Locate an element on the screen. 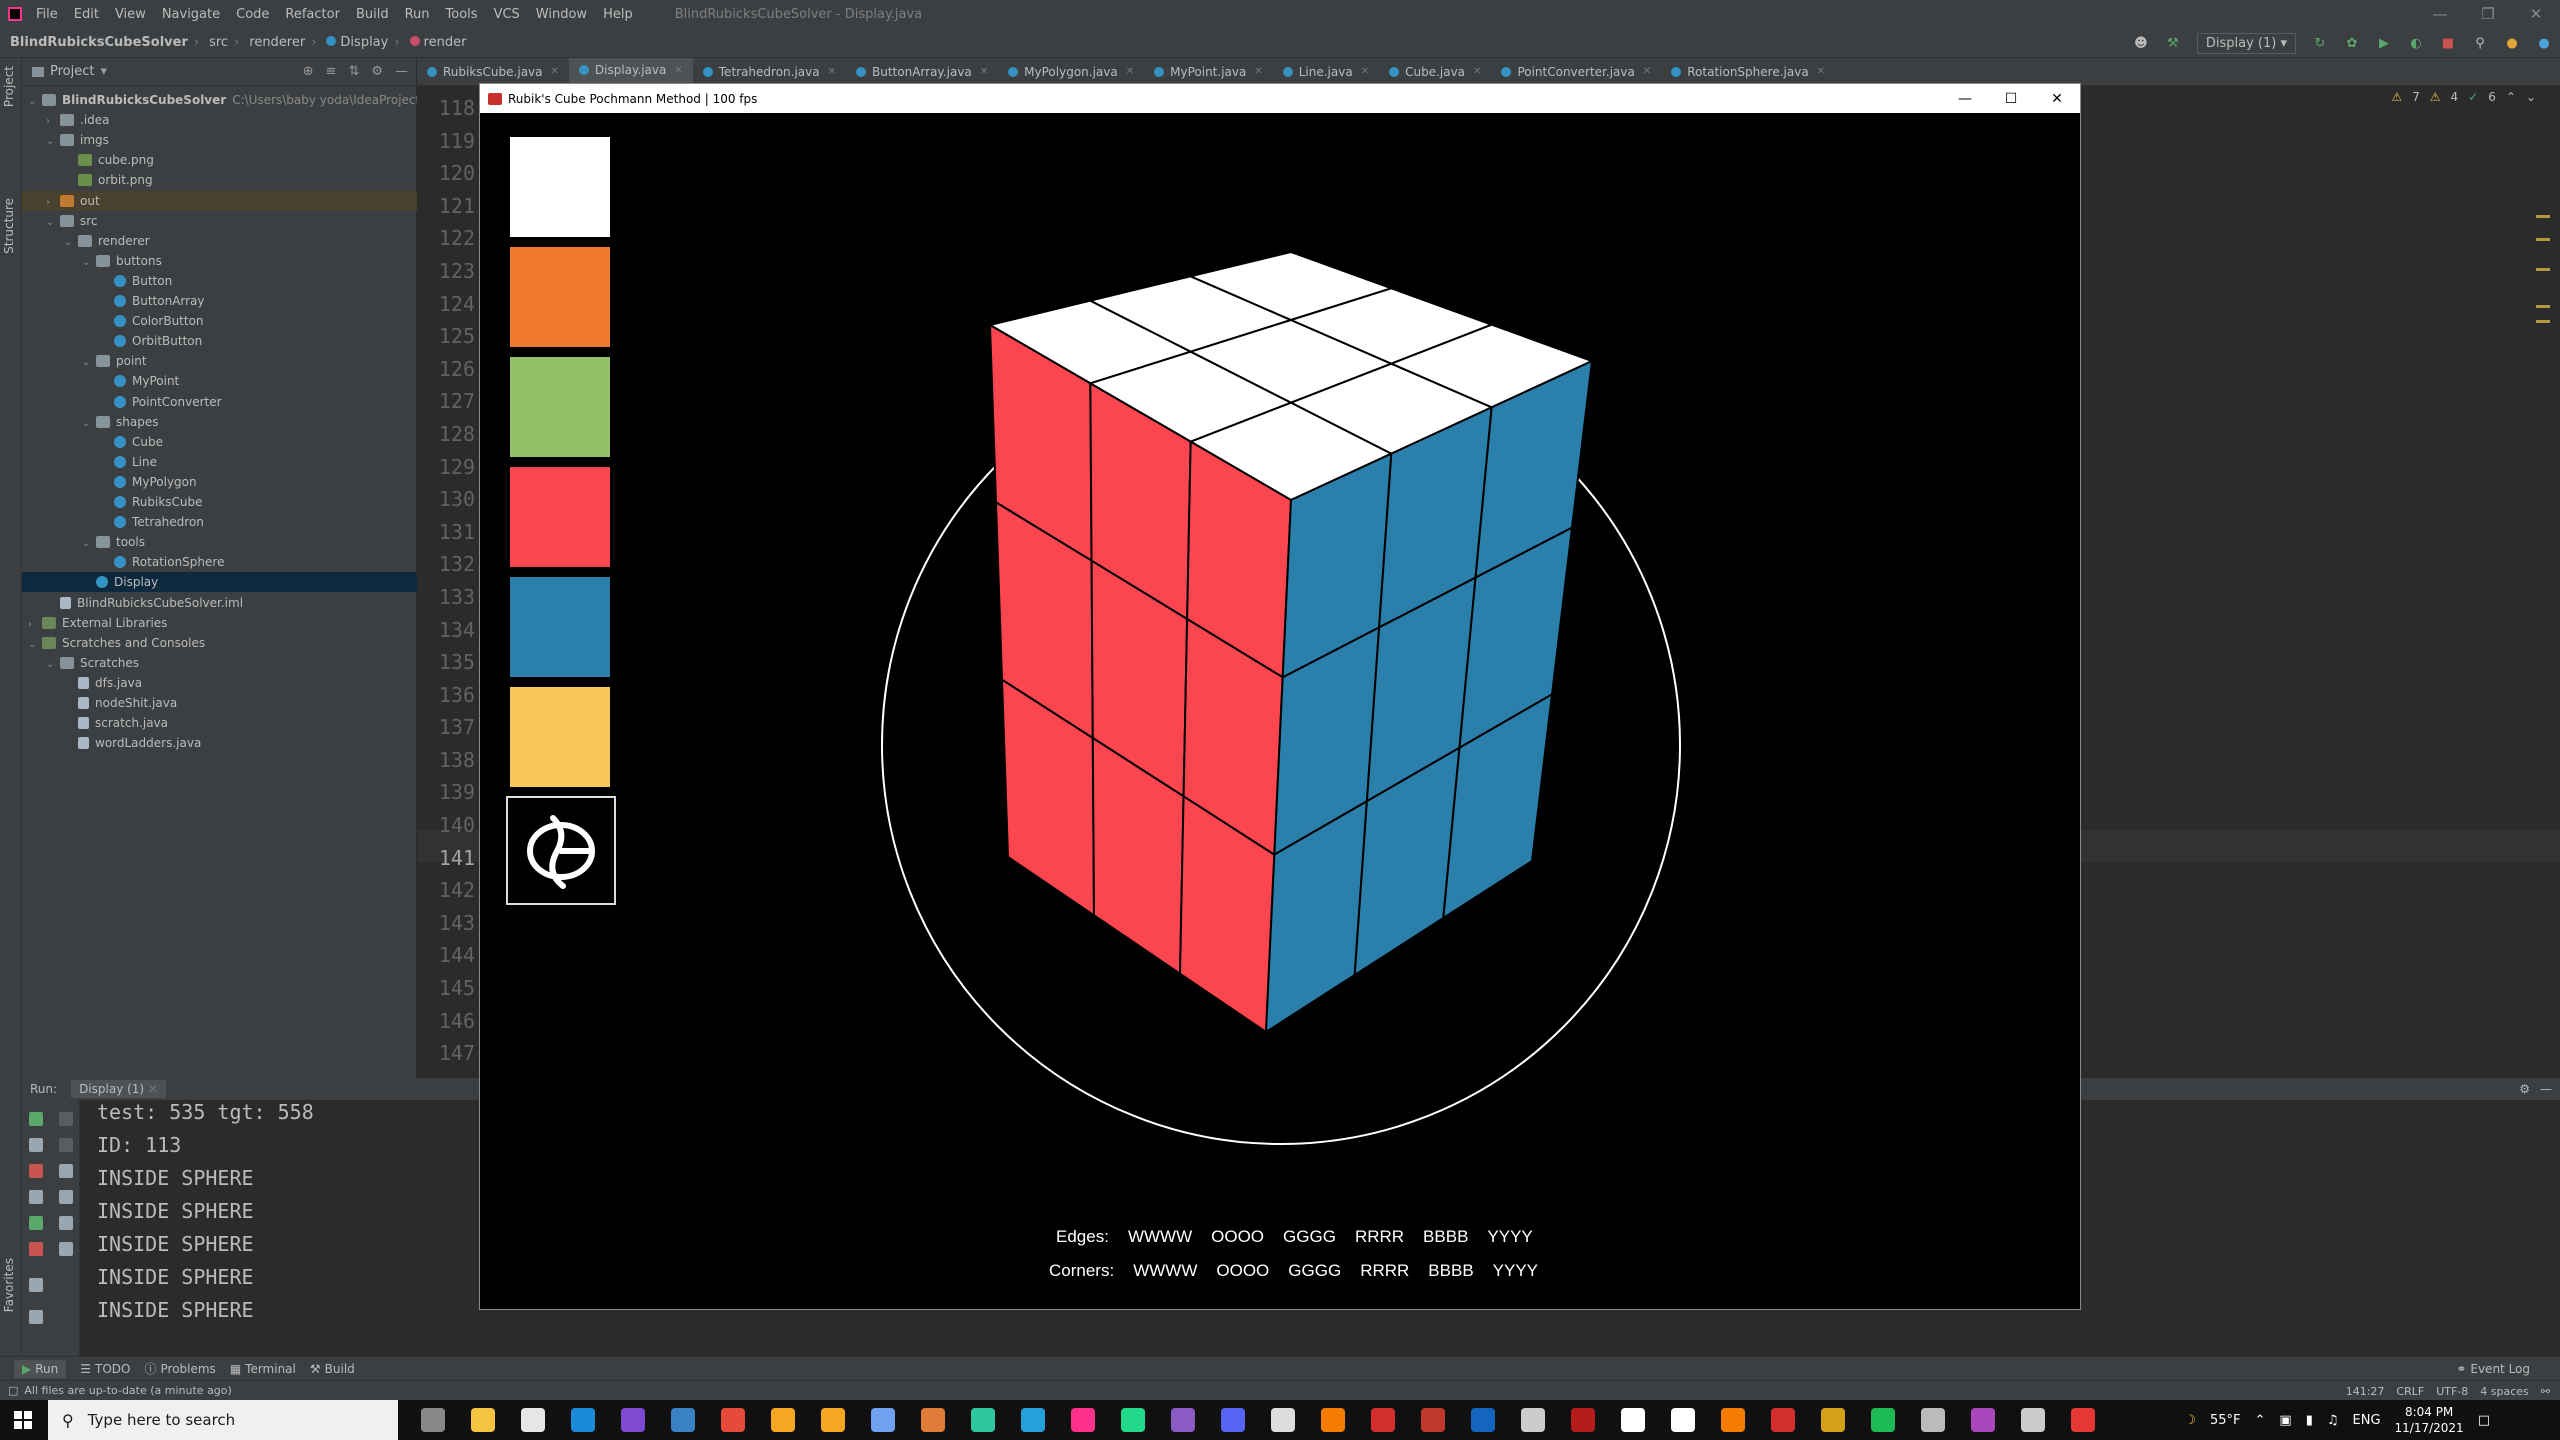 The width and height of the screenshot is (2560, 1440). tab-todo: ☰ TODO is located at coordinates (105, 1369).